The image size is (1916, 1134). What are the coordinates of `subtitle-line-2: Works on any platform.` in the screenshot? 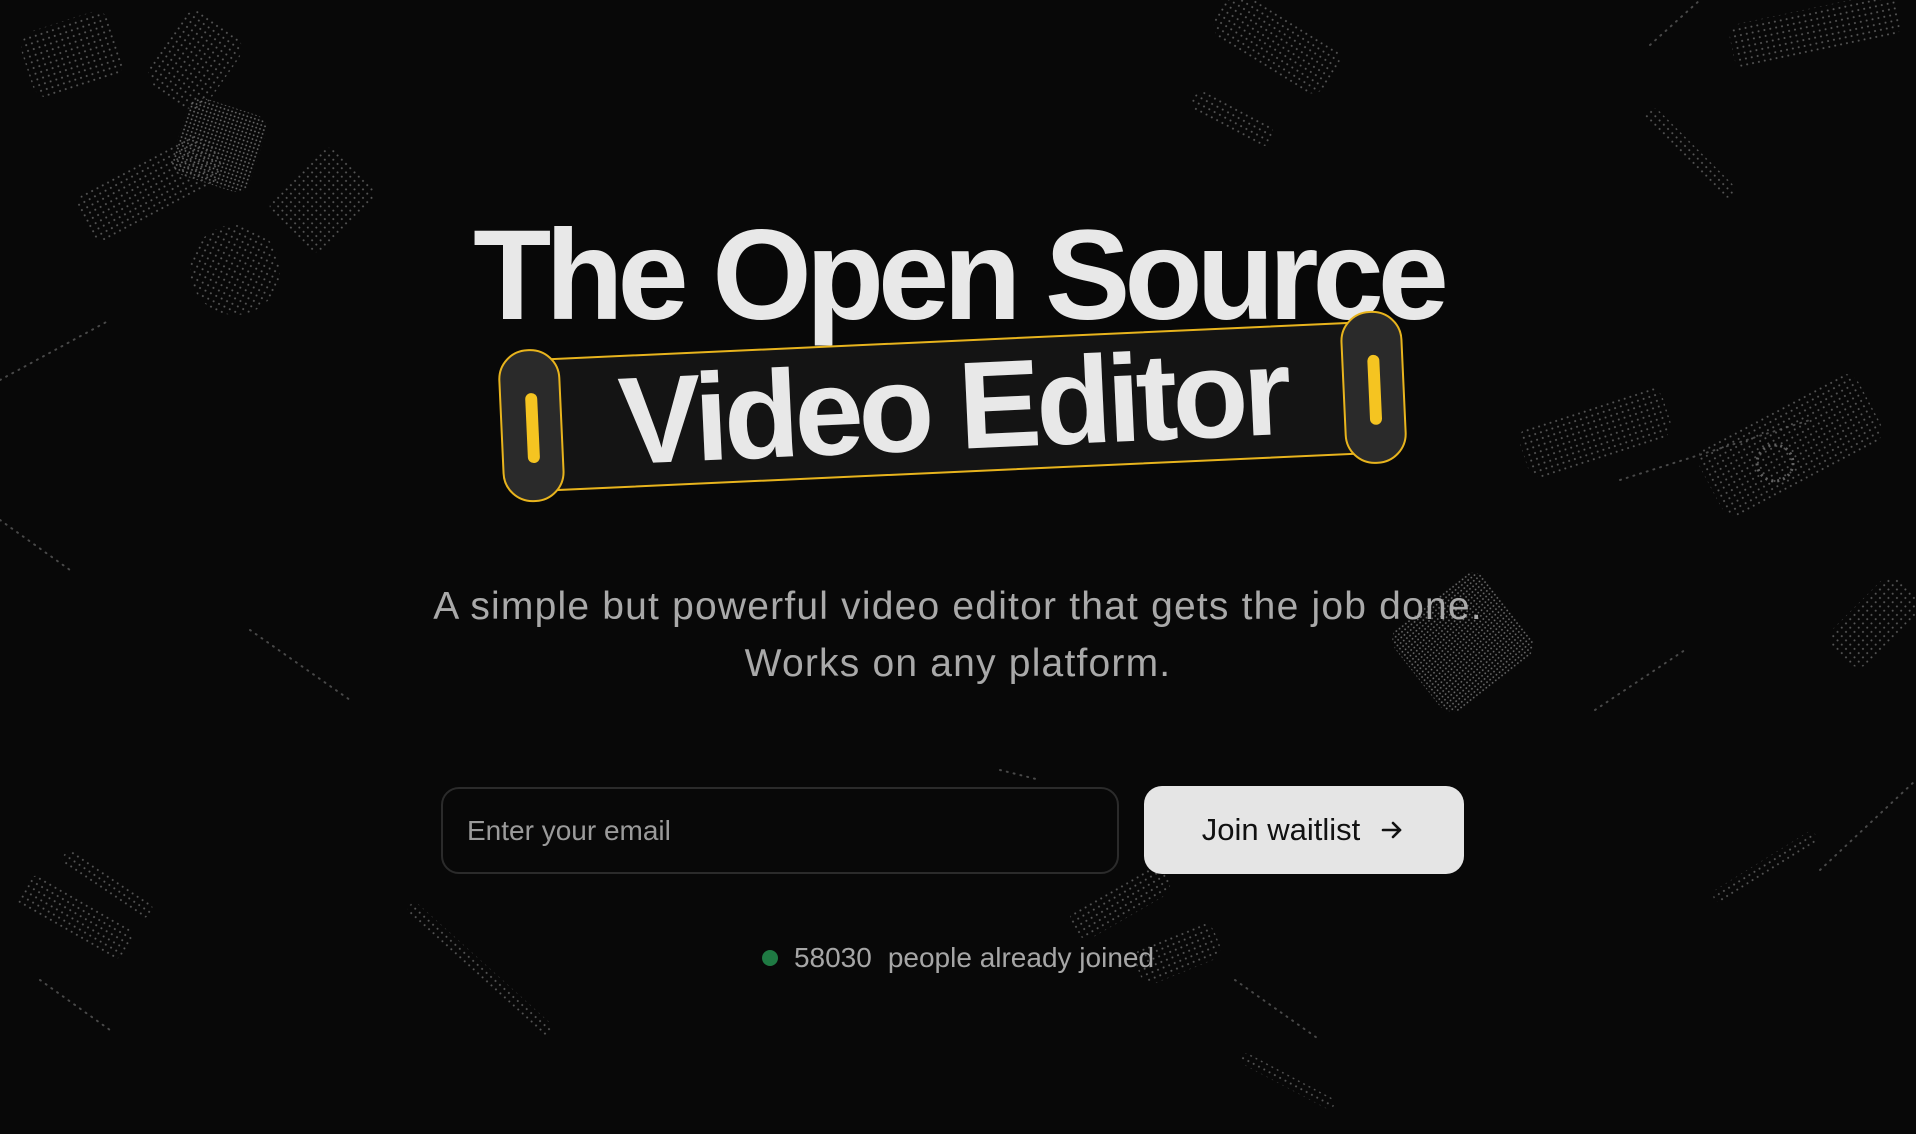 It's located at (958, 663).